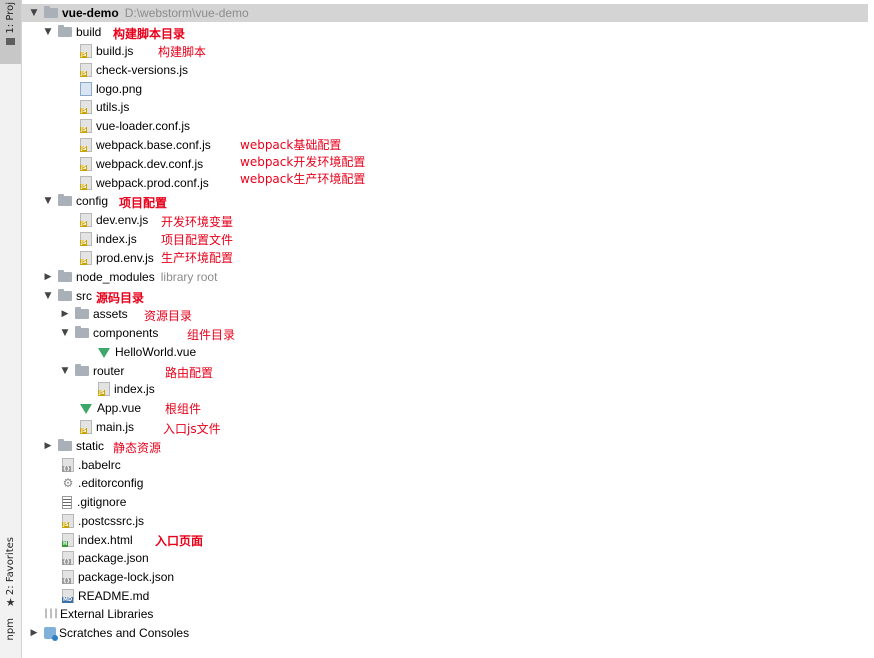  What do you see at coordinates (10, 566) in the screenshot?
I see `favorites-tab-label: 2: Favorites` at bounding box center [10, 566].